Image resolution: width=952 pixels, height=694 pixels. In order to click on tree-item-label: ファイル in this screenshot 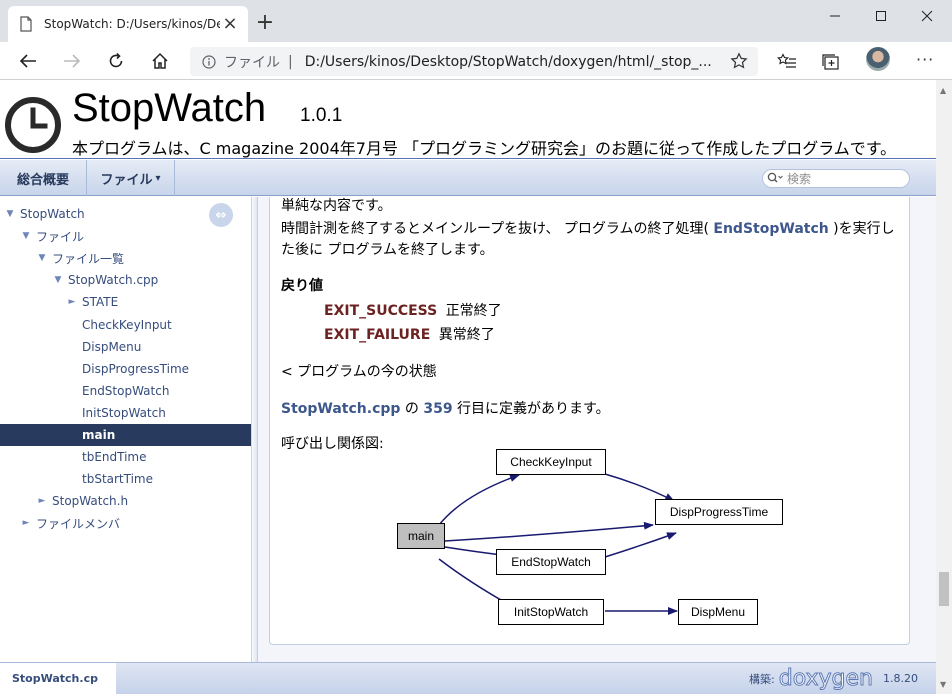, I will do `click(60, 236)`.